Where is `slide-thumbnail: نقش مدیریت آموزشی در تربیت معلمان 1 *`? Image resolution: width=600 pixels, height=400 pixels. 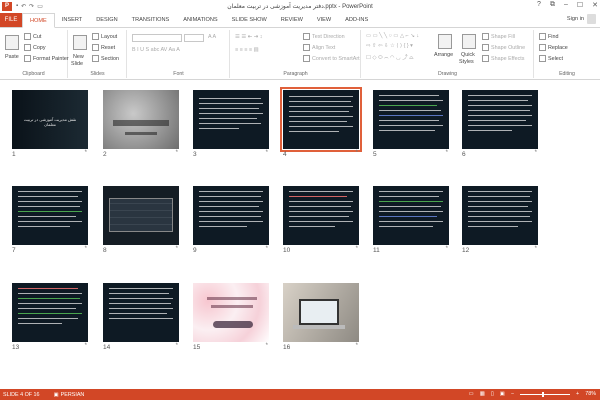 slide-thumbnail: نقش مدیریت آموزشی در تربیت معلمان 1 * is located at coordinates (50, 125).